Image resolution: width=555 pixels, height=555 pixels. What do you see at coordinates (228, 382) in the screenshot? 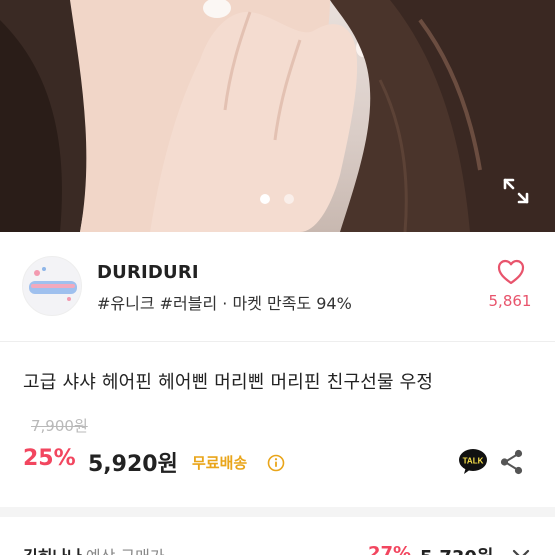
I see `product-title: 고급 샤샤 헤어핀 헤어삔 머리삔 머리핀 친구선물 우정` at bounding box center [228, 382].